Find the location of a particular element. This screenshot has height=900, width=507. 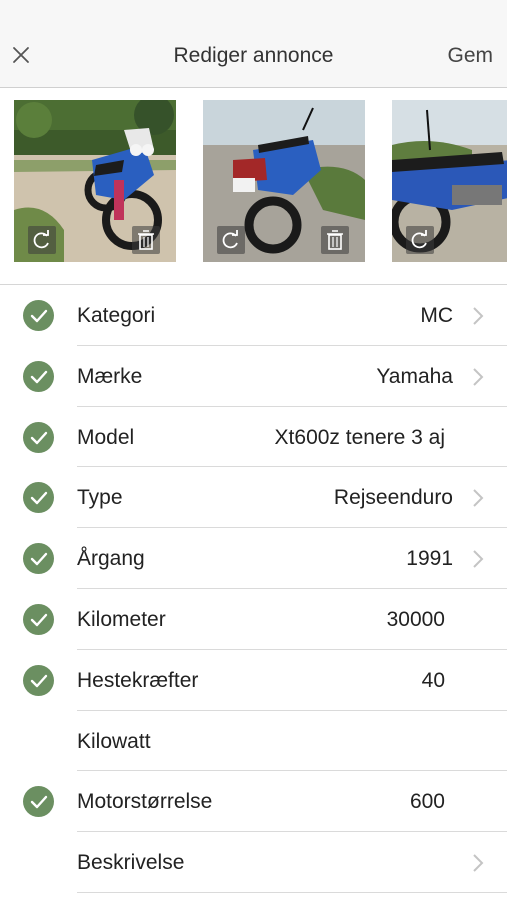

field-row-beskrivelse: Beskrivelse is located at coordinates (253, 862).